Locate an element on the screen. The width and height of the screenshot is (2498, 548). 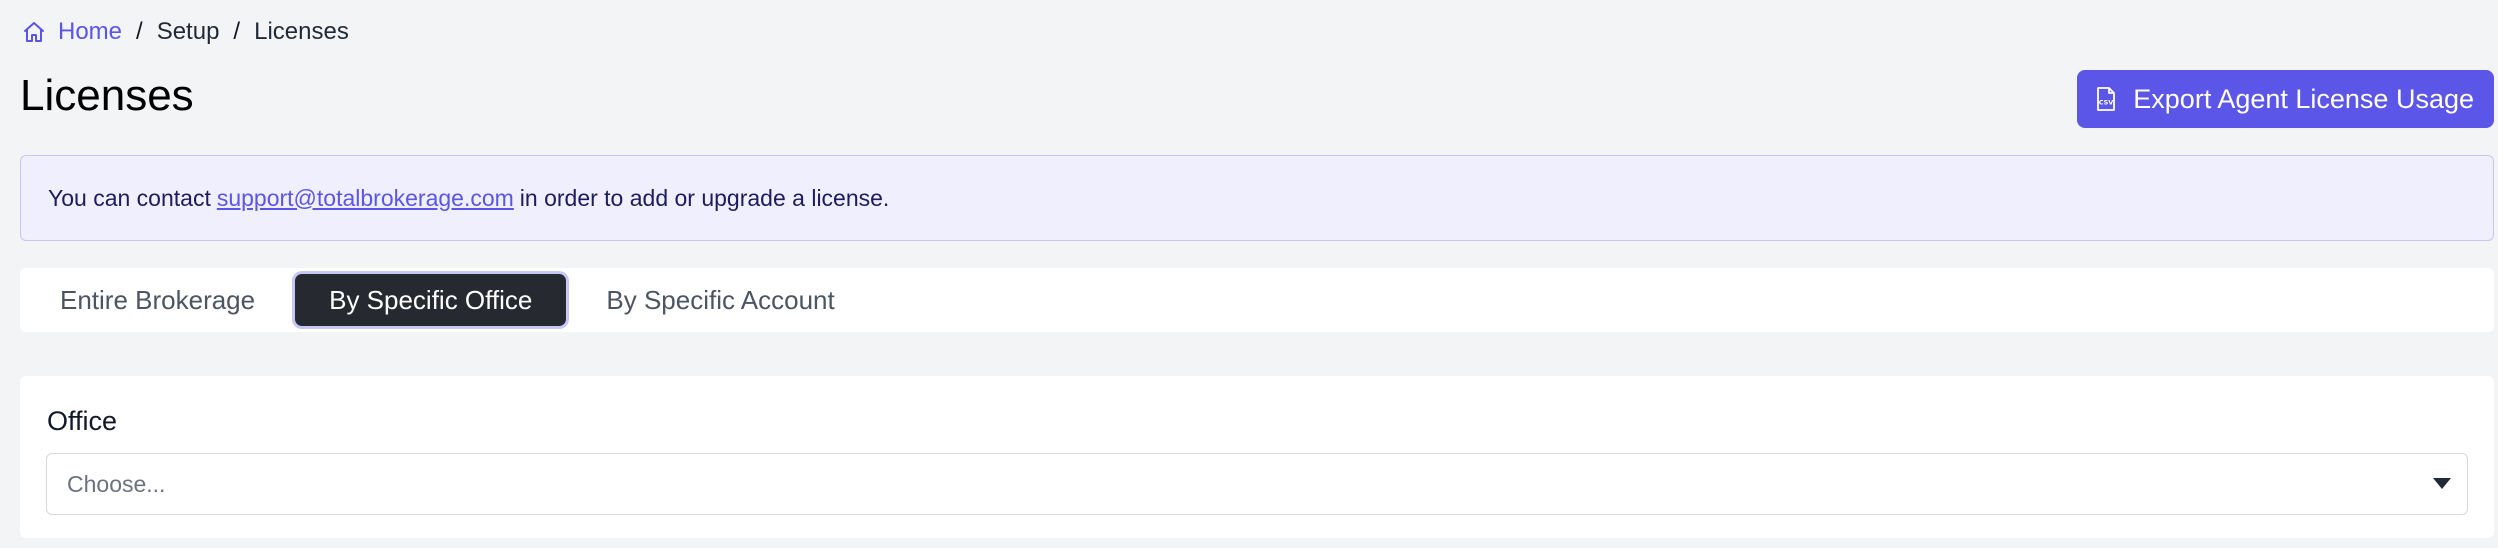
breadcrumb-setup: Setup is located at coordinates (188, 32).